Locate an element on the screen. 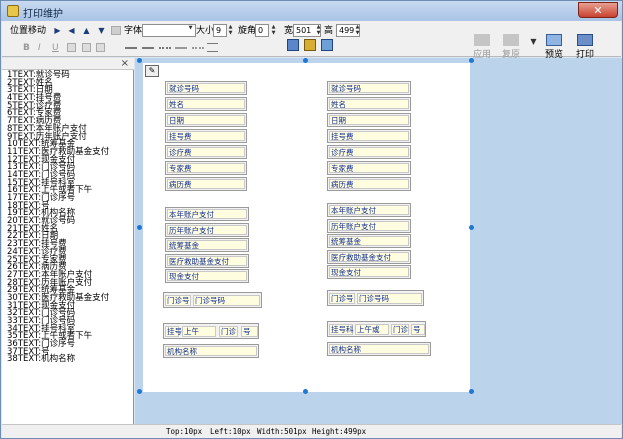  underline-button: U is located at coordinates (55, 48).